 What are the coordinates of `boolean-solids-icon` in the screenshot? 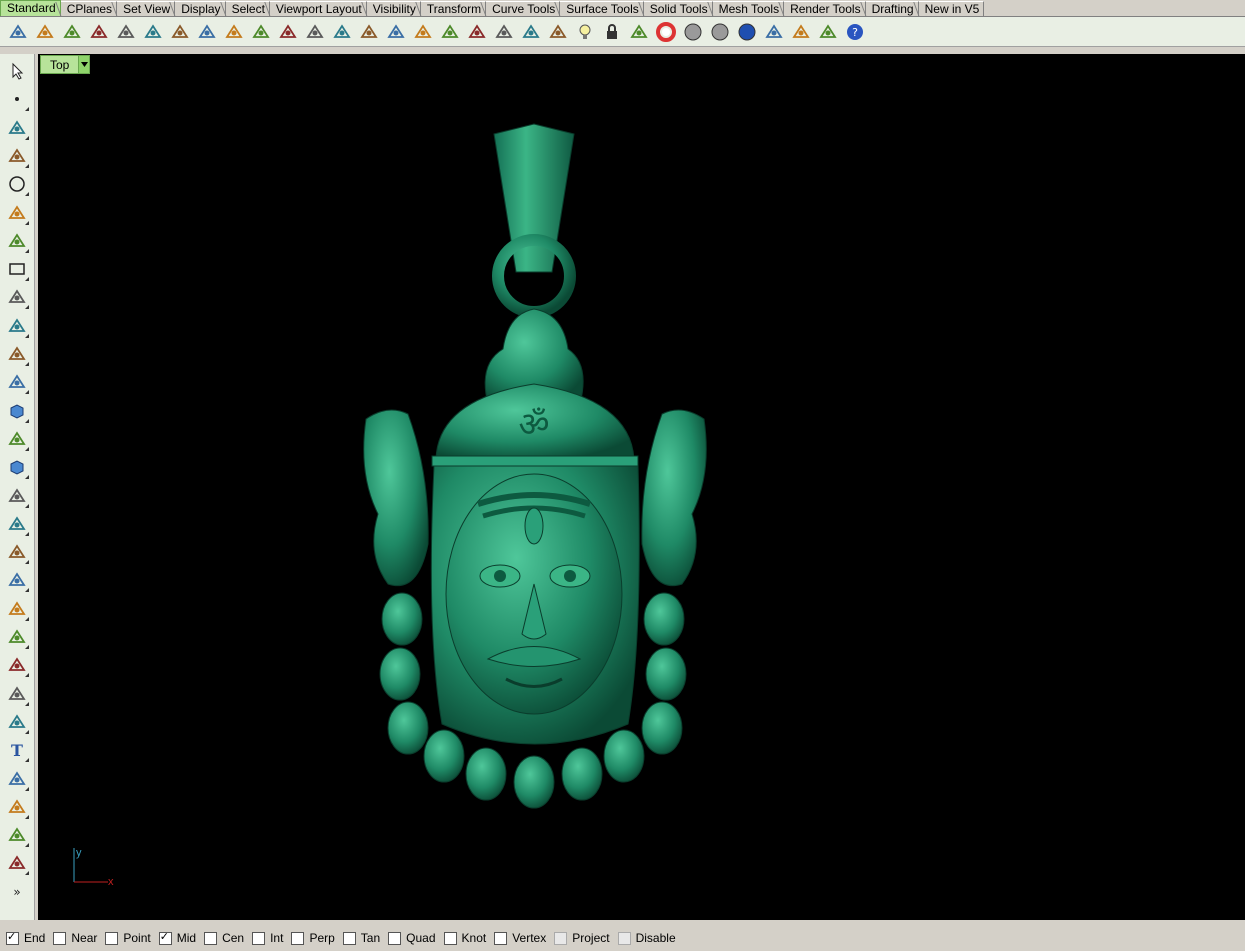 It's located at (17, 637).